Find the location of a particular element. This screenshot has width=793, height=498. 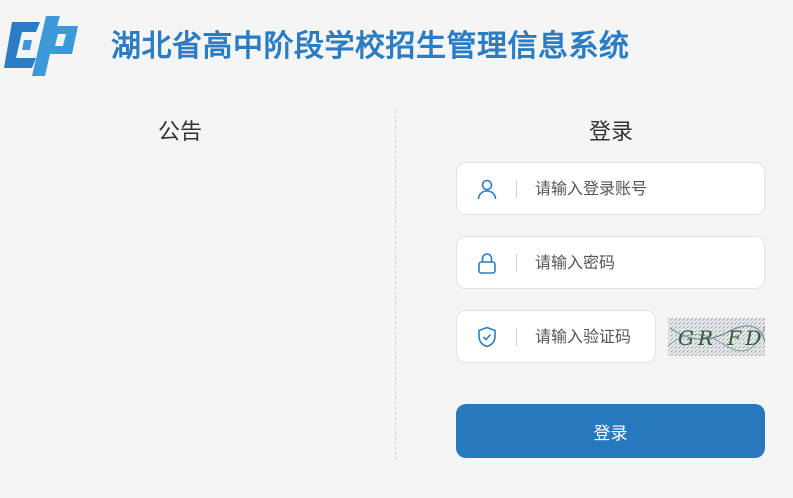

login-title: 登录 is located at coordinates (610, 132).